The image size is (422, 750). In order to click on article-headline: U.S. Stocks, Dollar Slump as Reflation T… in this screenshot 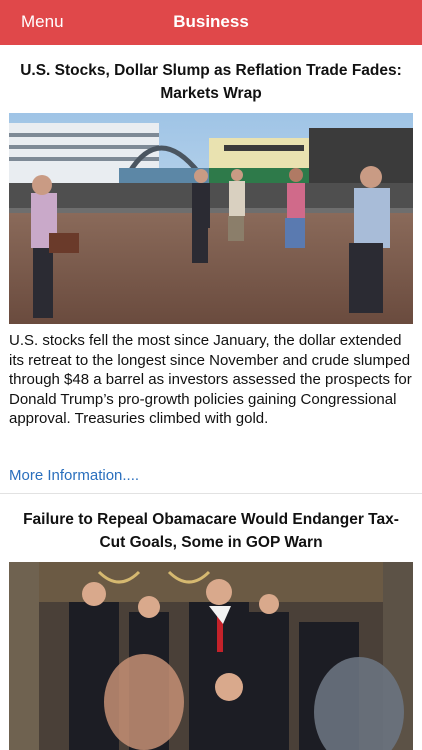, I will do `click(211, 82)`.